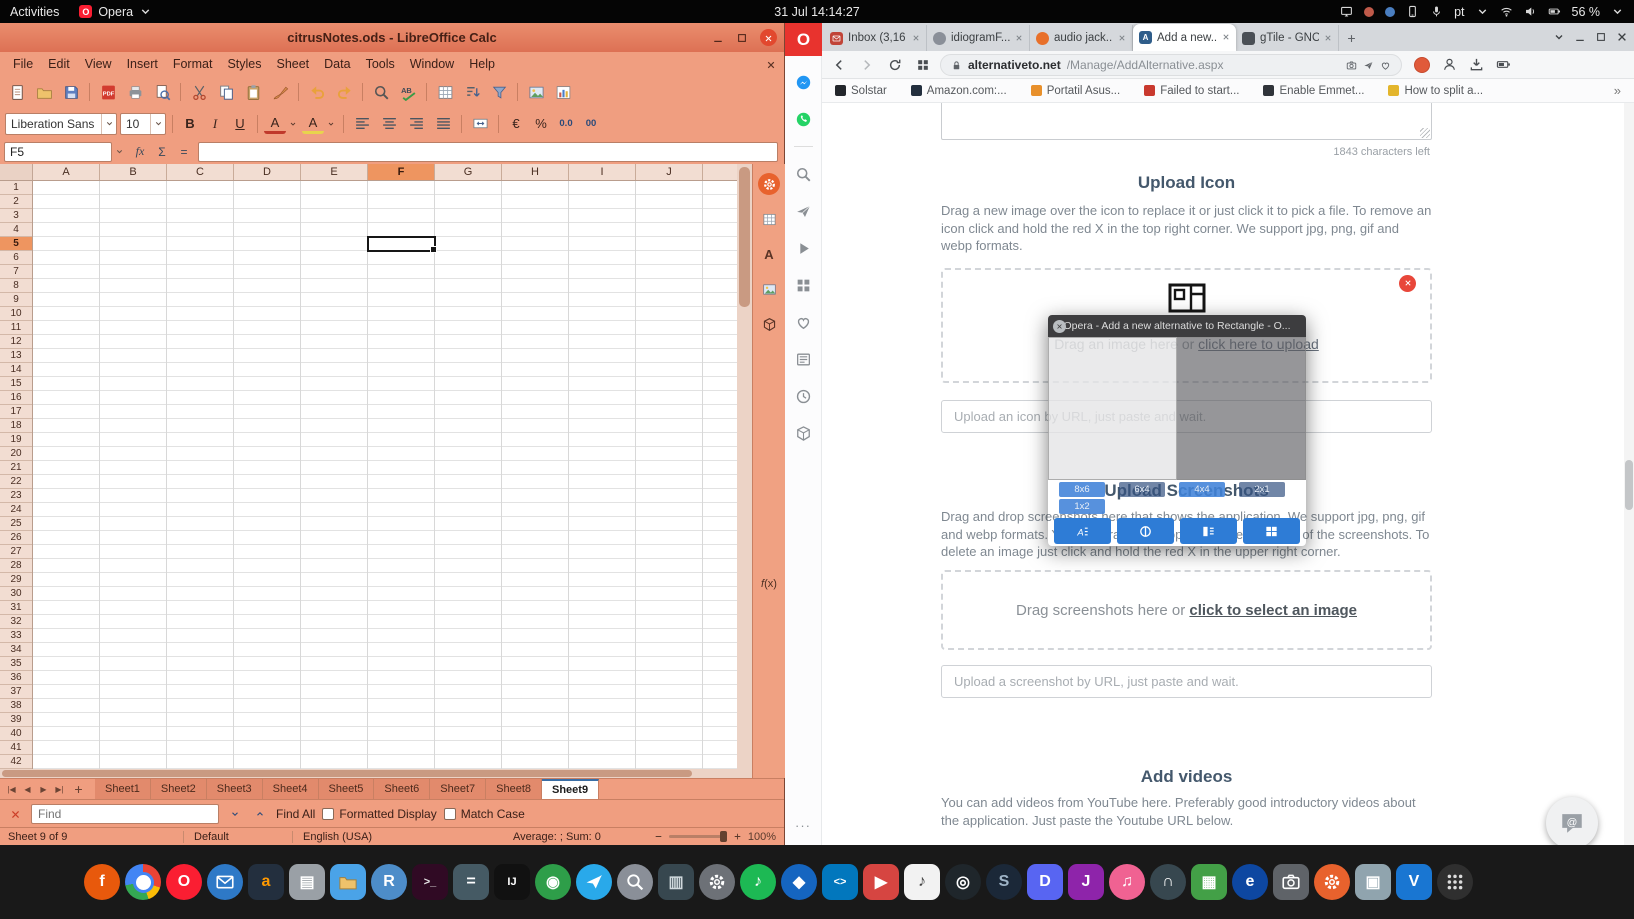 The height and width of the screenshot is (919, 1634). What do you see at coordinates (380, 64) in the screenshot?
I see `menu-tools: Tools` at bounding box center [380, 64].